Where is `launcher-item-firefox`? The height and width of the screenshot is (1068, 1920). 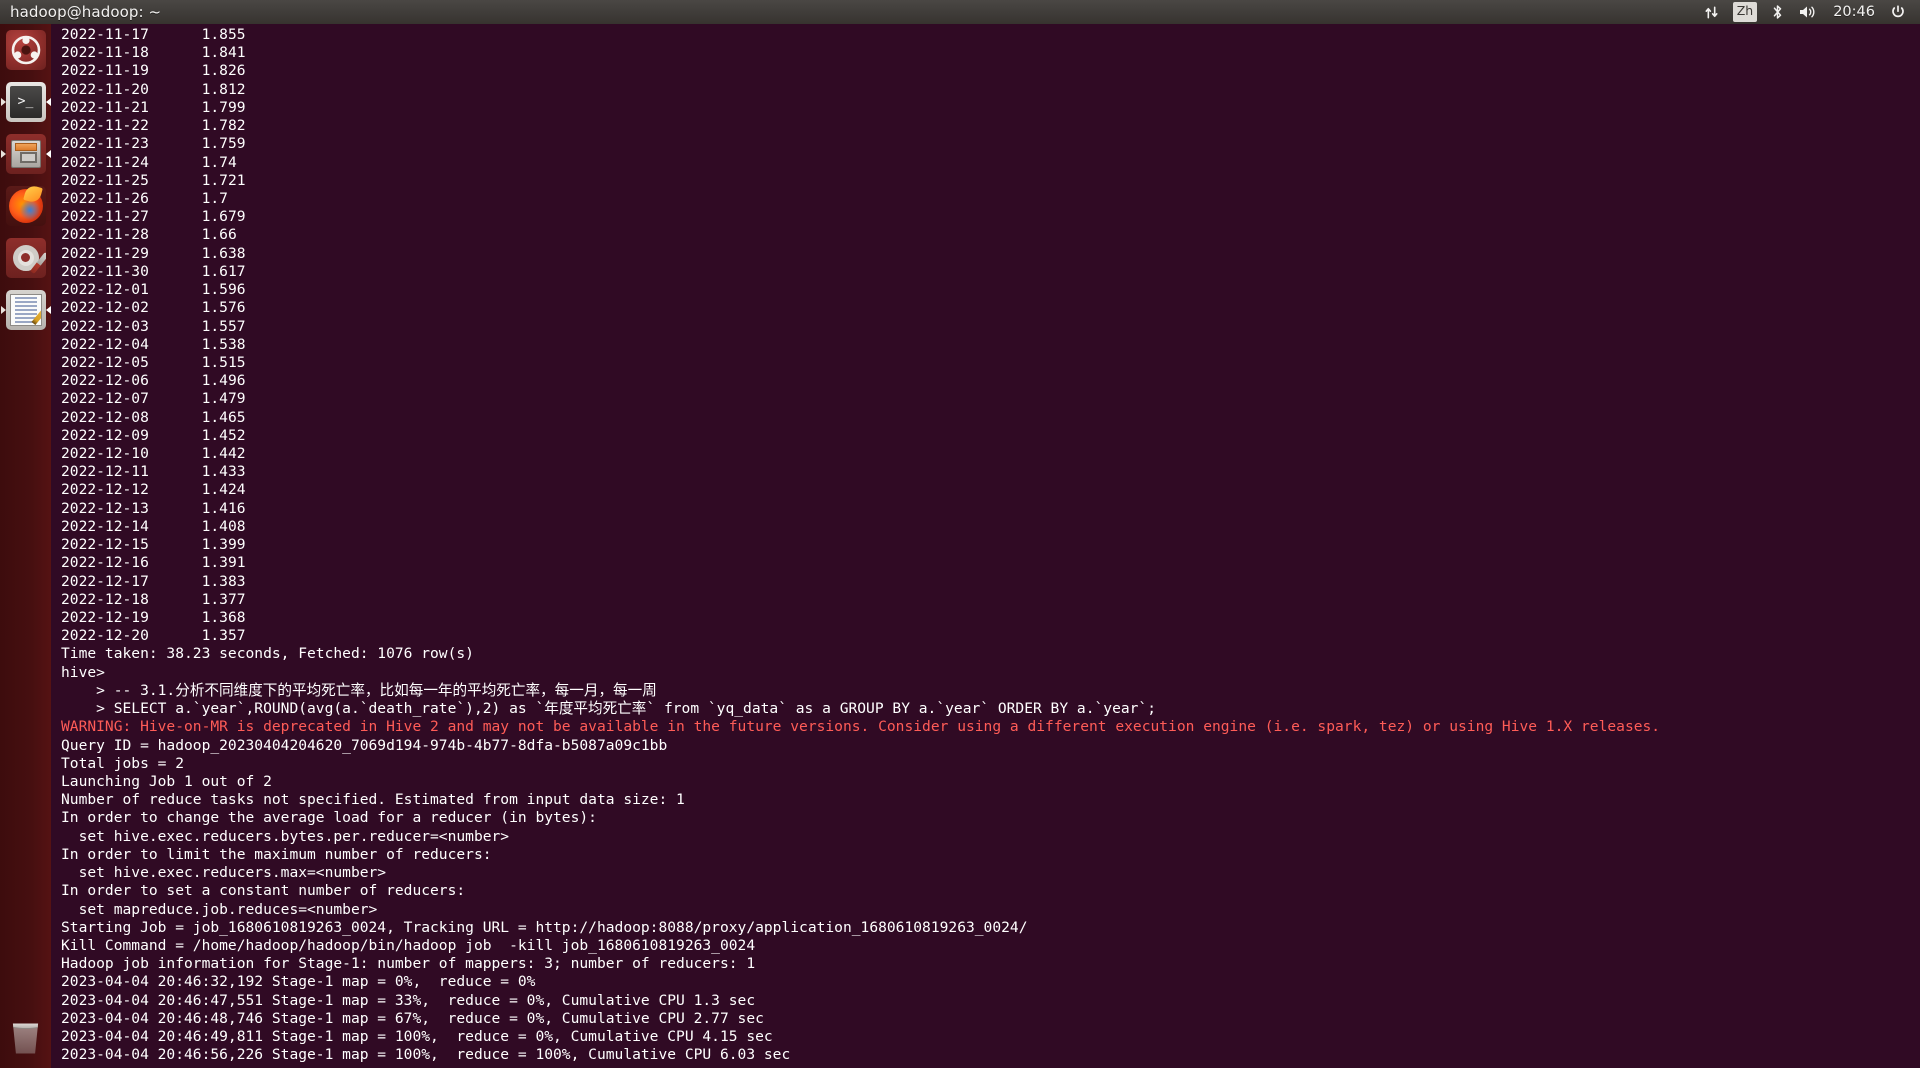
launcher-item-firefox is located at coordinates (25, 205).